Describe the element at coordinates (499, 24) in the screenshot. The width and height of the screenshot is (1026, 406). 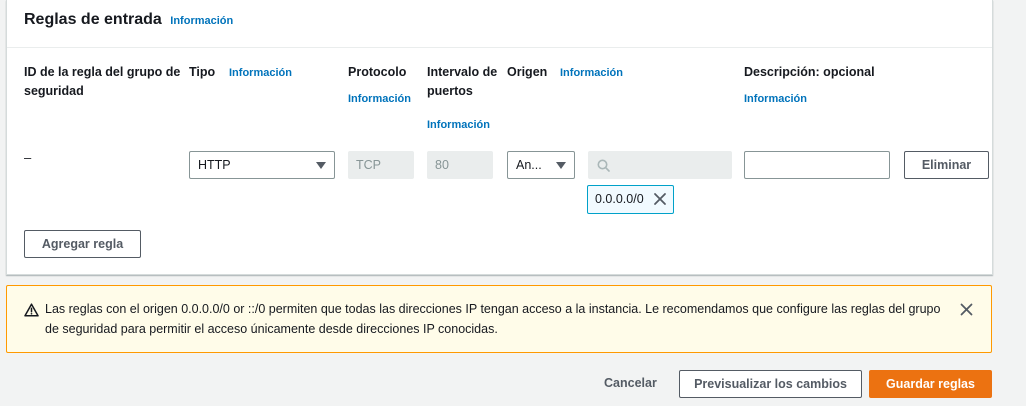
I see `panel-header: Reglas de entrada Información` at that location.